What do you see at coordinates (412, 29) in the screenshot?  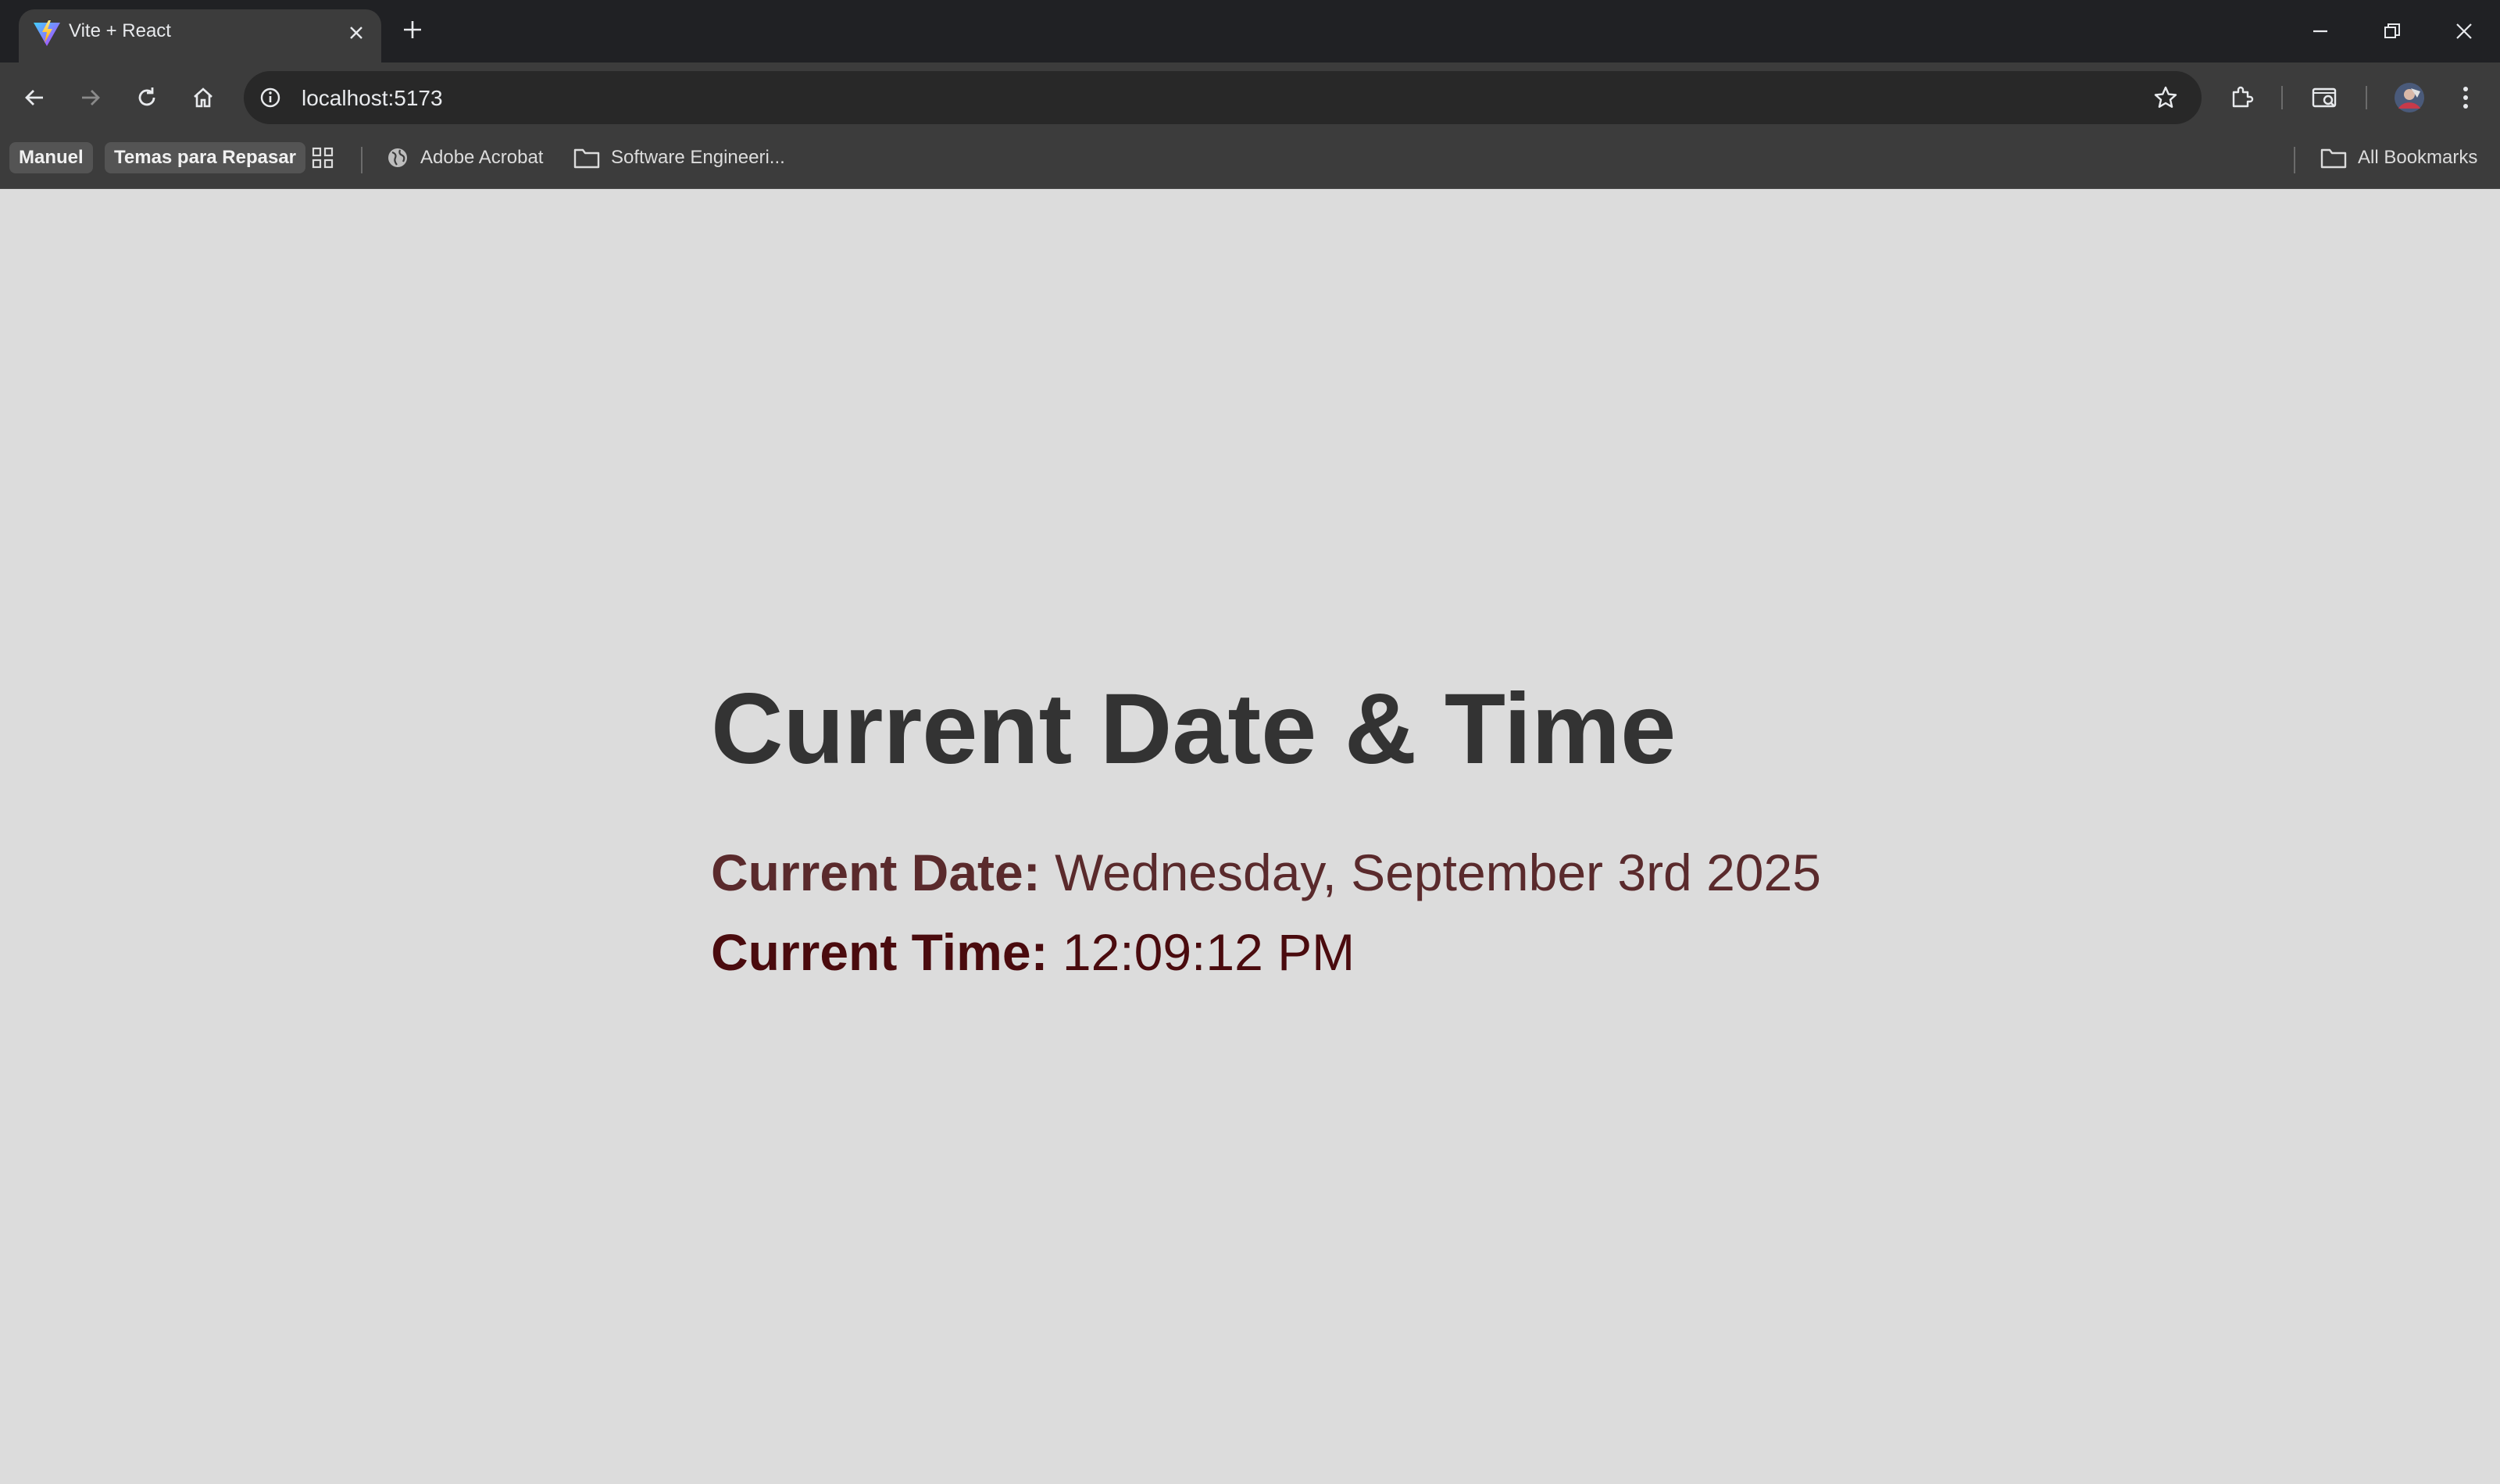 I see `new-tab-icon` at bounding box center [412, 29].